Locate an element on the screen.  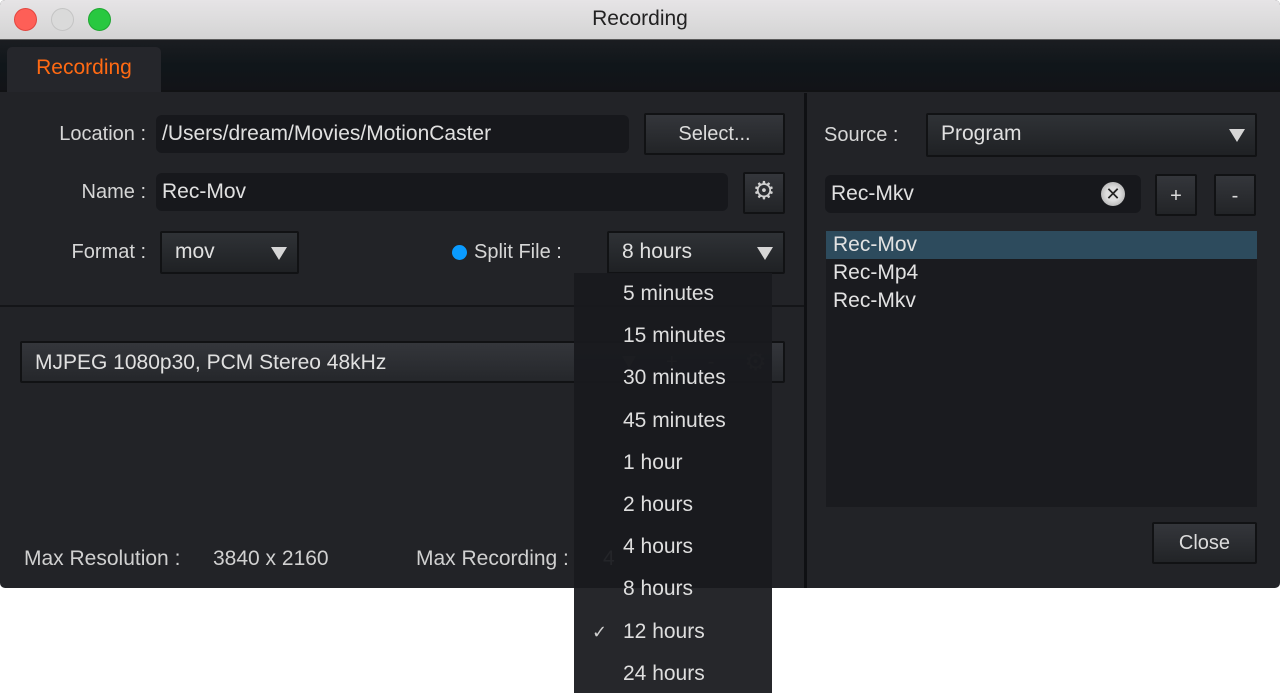
max-resolution-label: Max Resolution : is located at coordinates (102, 558).